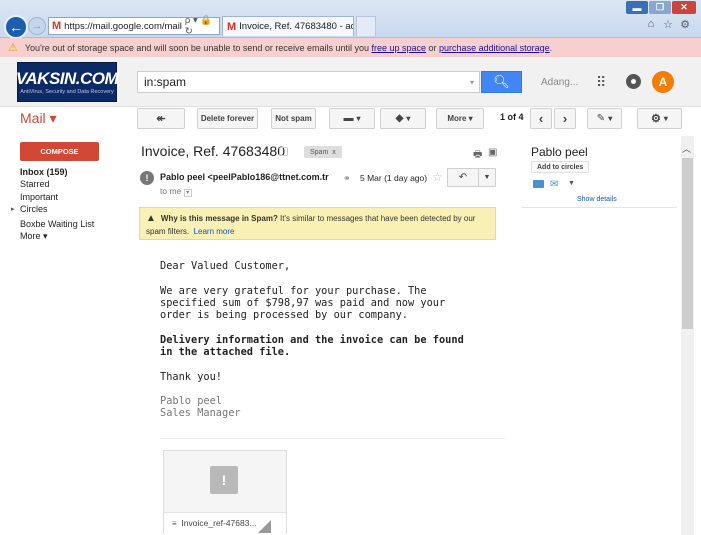 Image resolution: width=701 pixels, height=535 pixels. I want to click on browser-tab: M Invoice, Ref. 47683480 - ad... ×, so click(288, 26).